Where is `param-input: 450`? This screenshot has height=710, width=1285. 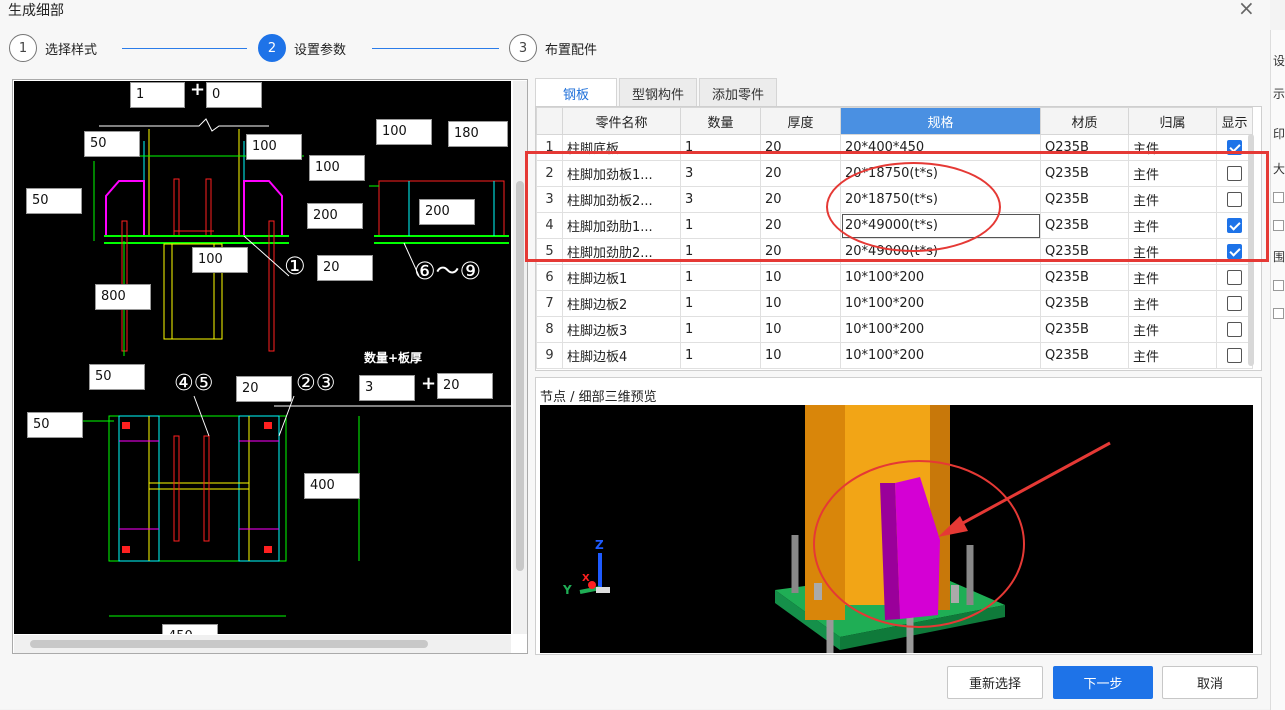 param-input: 450 is located at coordinates (190, 629).